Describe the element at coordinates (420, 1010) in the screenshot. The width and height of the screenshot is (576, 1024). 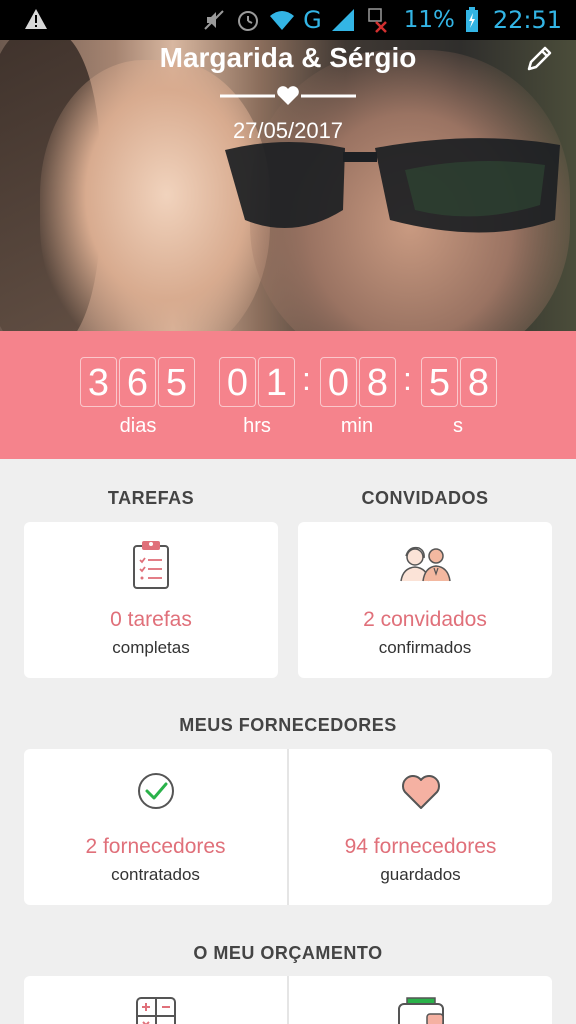
I see `wallet-icon` at that location.